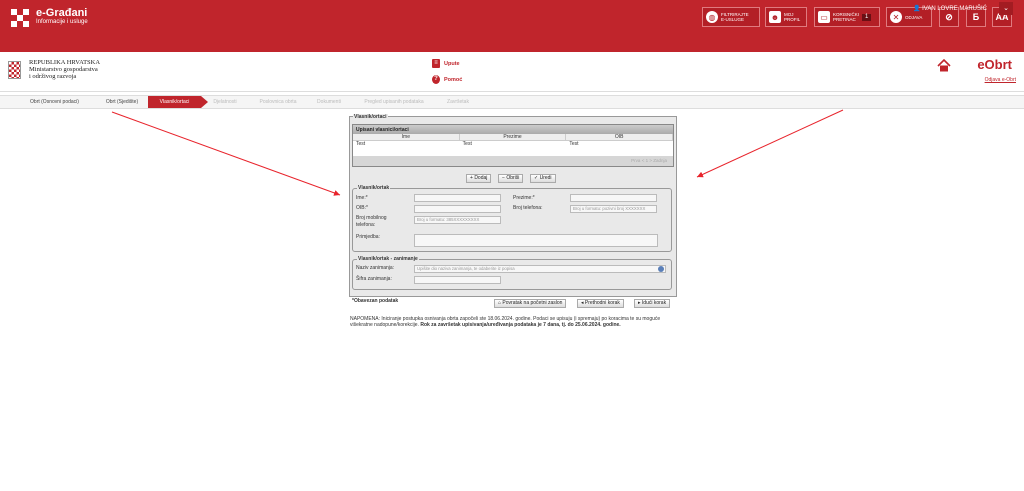 The width and height of the screenshot is (1024, 491). I want to click on annotation-arrow-left, so click(226, 153).